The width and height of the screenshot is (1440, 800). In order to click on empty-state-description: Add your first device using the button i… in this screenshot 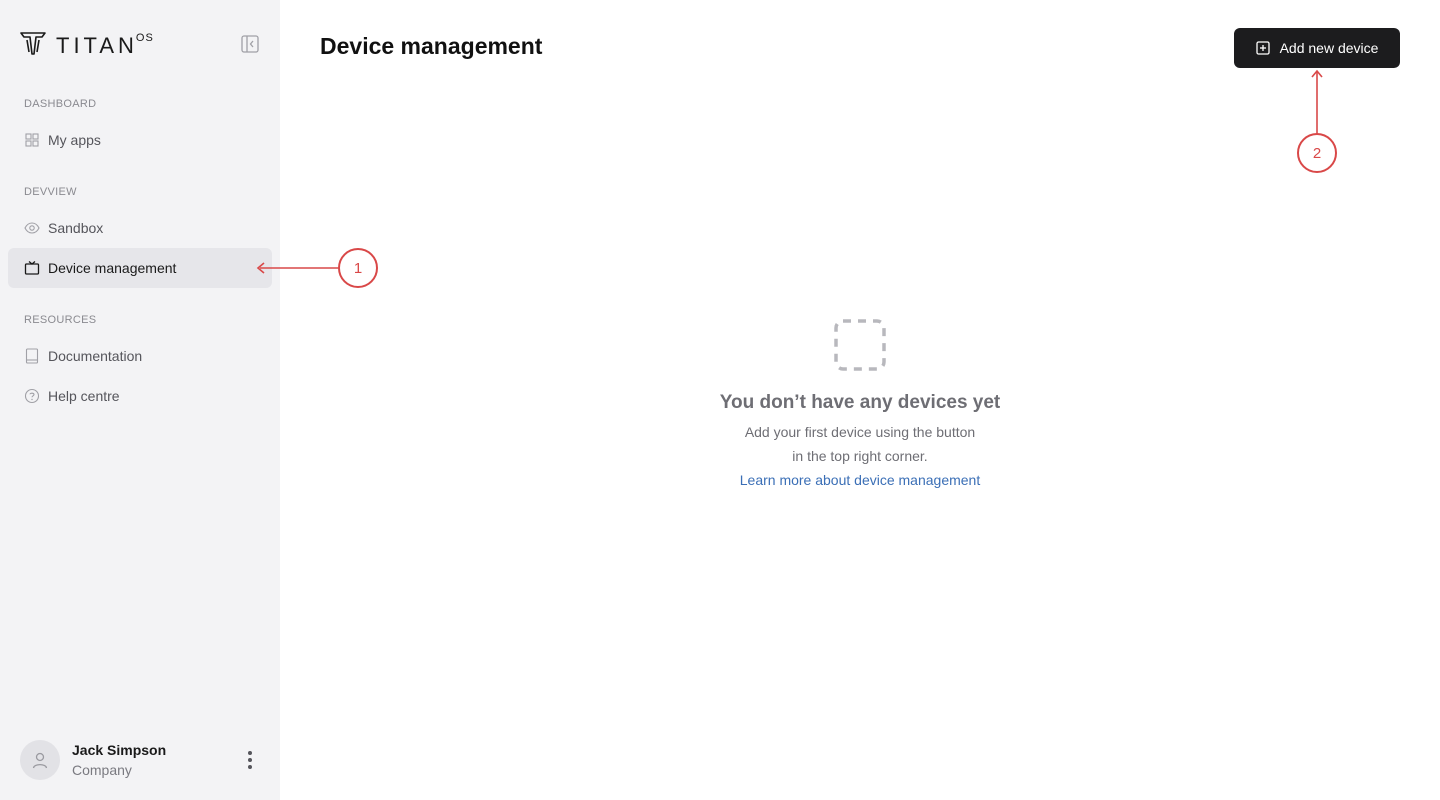, I will do `click(860, 444)`.